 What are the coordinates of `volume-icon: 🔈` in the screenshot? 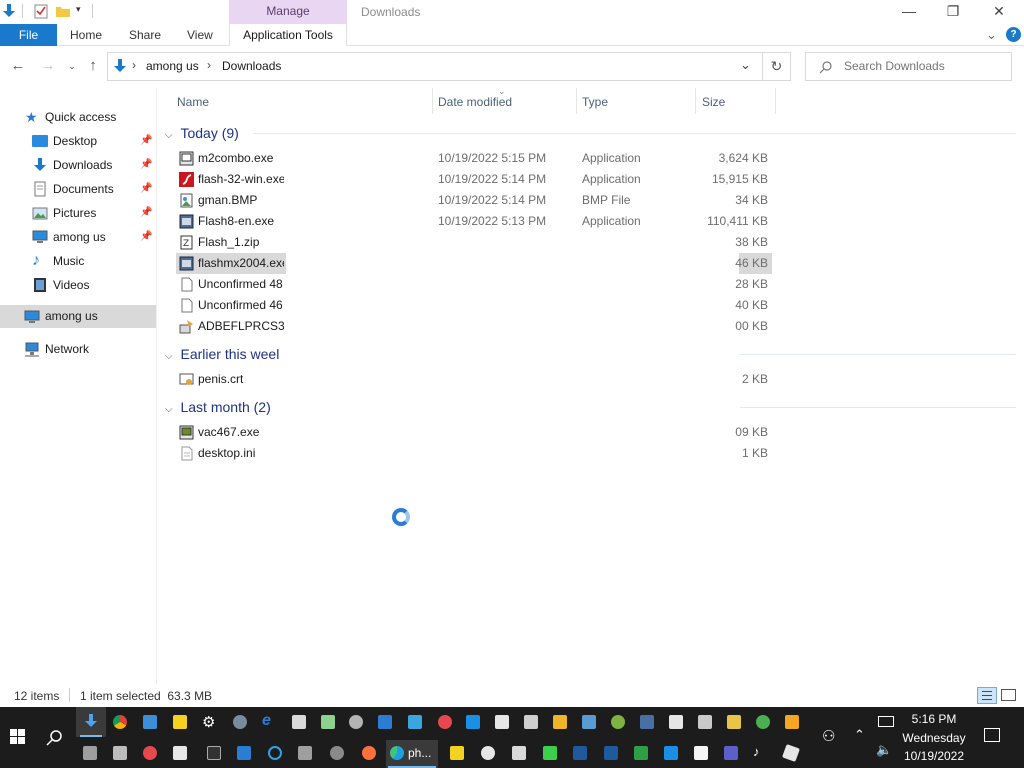 It's located at (884, 750).